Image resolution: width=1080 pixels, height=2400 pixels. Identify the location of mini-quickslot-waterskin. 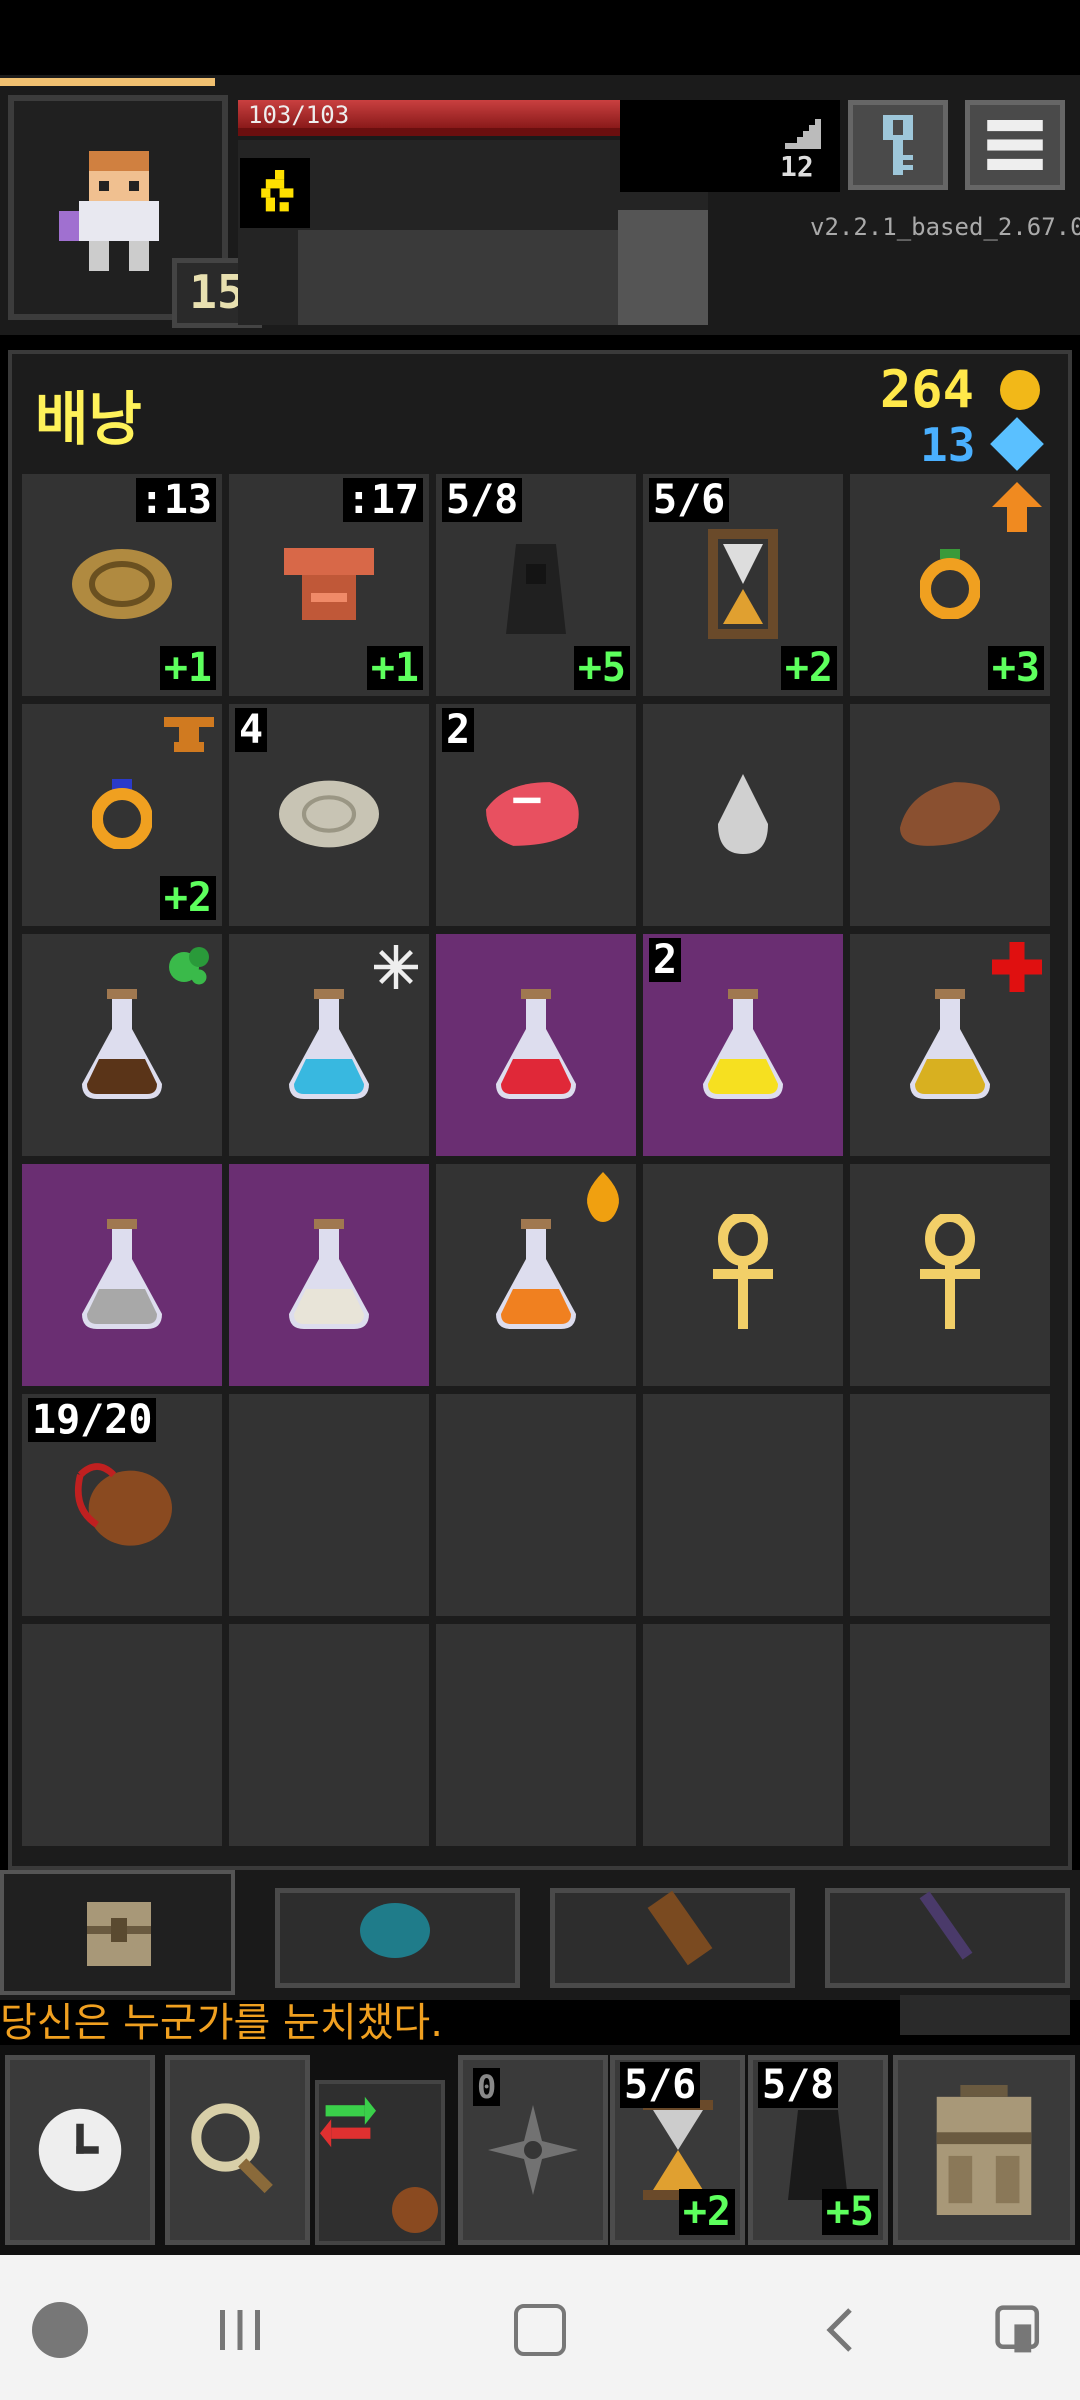
(415, 2210).